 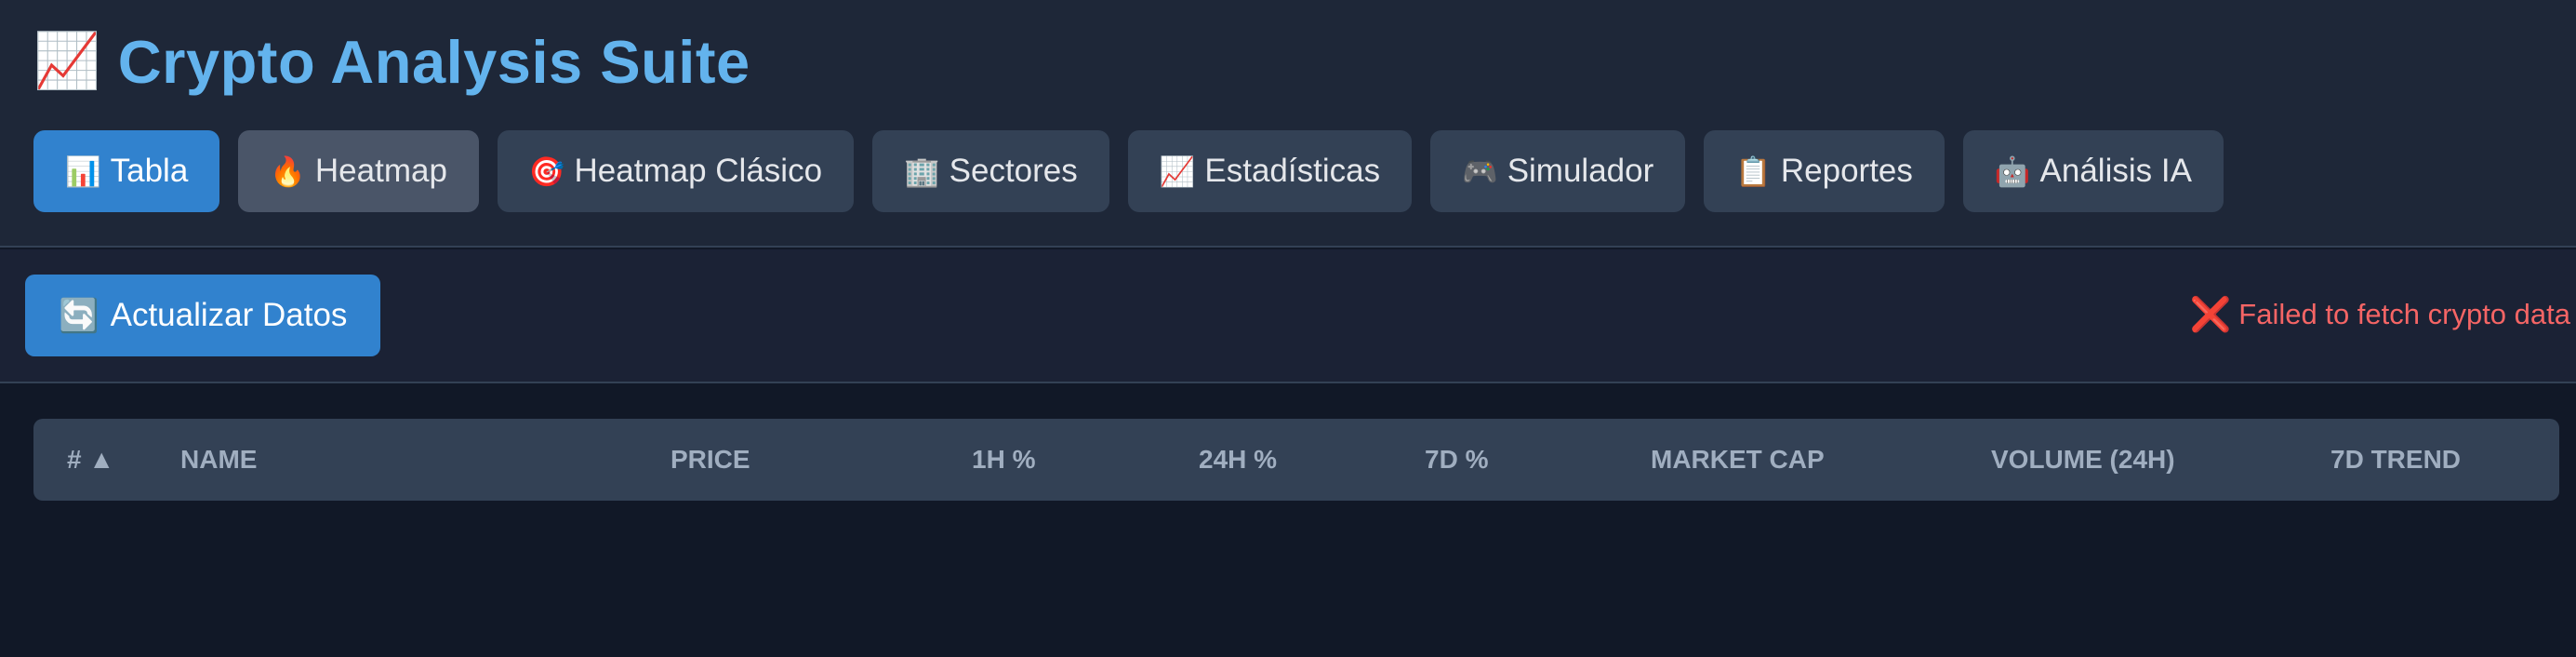 I want to click on error-text: Failed to fetch crypto data, so click(x=2404, y=314).